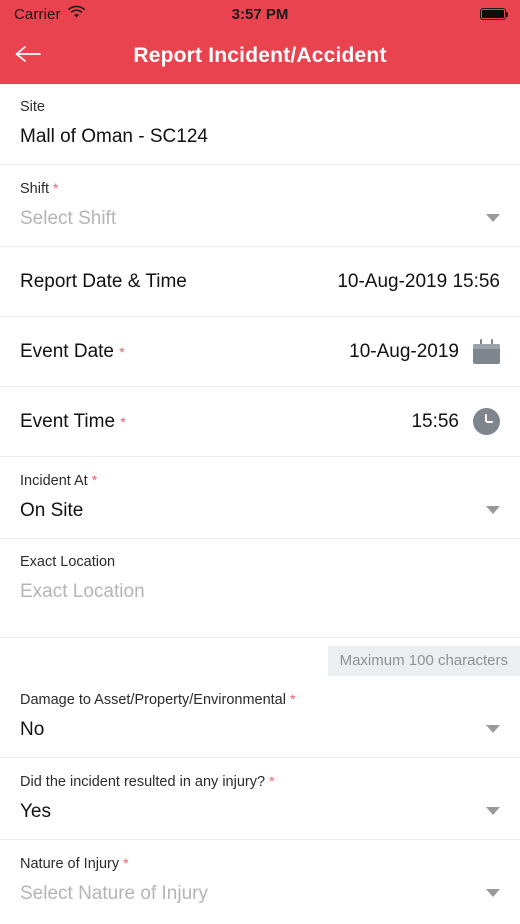 The width and height of the screenshot is (520, 924). What do you see at coordinates (126, 863) in the screenshot?
I see `nature-of-injury-required-marker: *` at bounding box center [126, 863].